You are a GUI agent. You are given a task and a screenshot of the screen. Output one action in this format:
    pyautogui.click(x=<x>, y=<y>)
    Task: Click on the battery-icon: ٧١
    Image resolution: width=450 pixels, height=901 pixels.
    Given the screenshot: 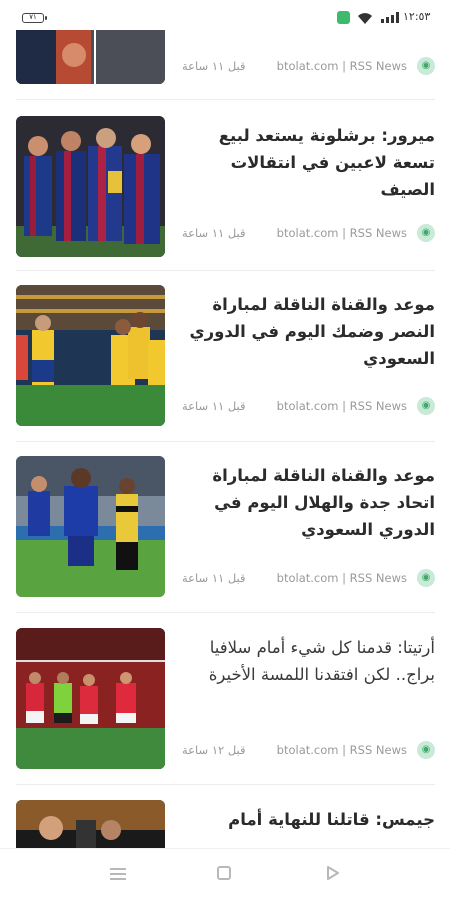 What is the action you would take?
    pyautogui.click(x=34, y=18)
    